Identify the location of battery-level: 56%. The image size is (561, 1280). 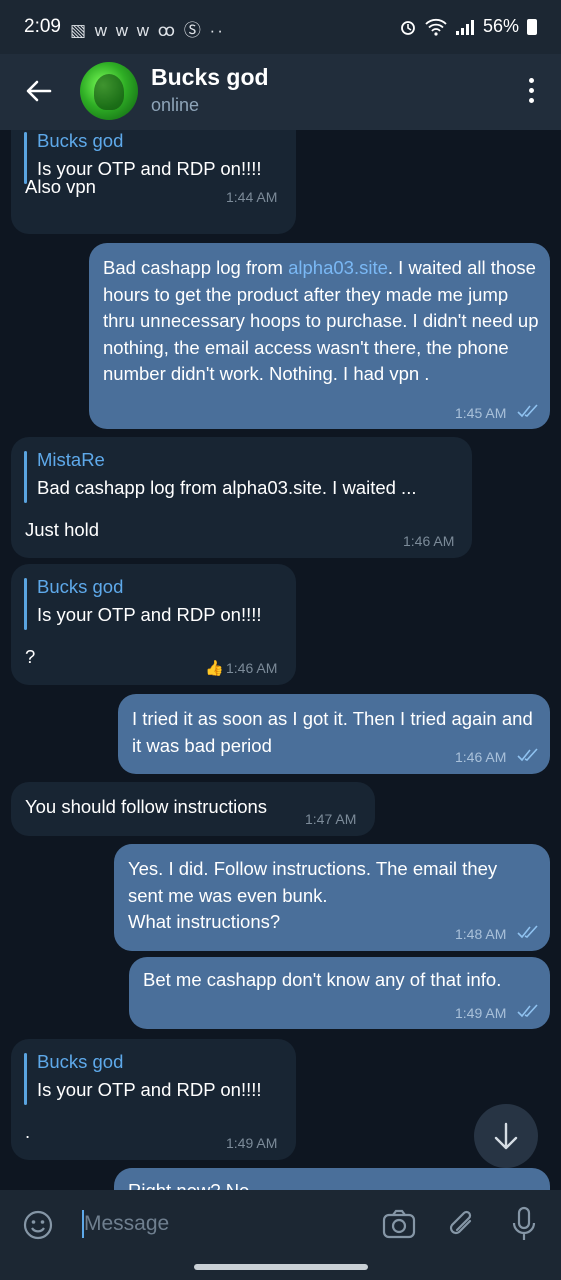
(500, 26).